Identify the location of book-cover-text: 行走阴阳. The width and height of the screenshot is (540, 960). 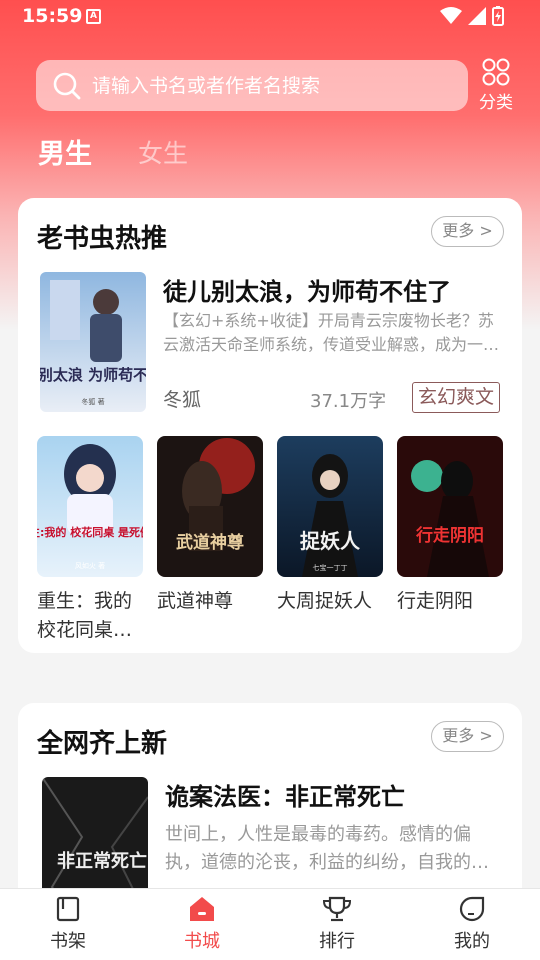
(449, 535).